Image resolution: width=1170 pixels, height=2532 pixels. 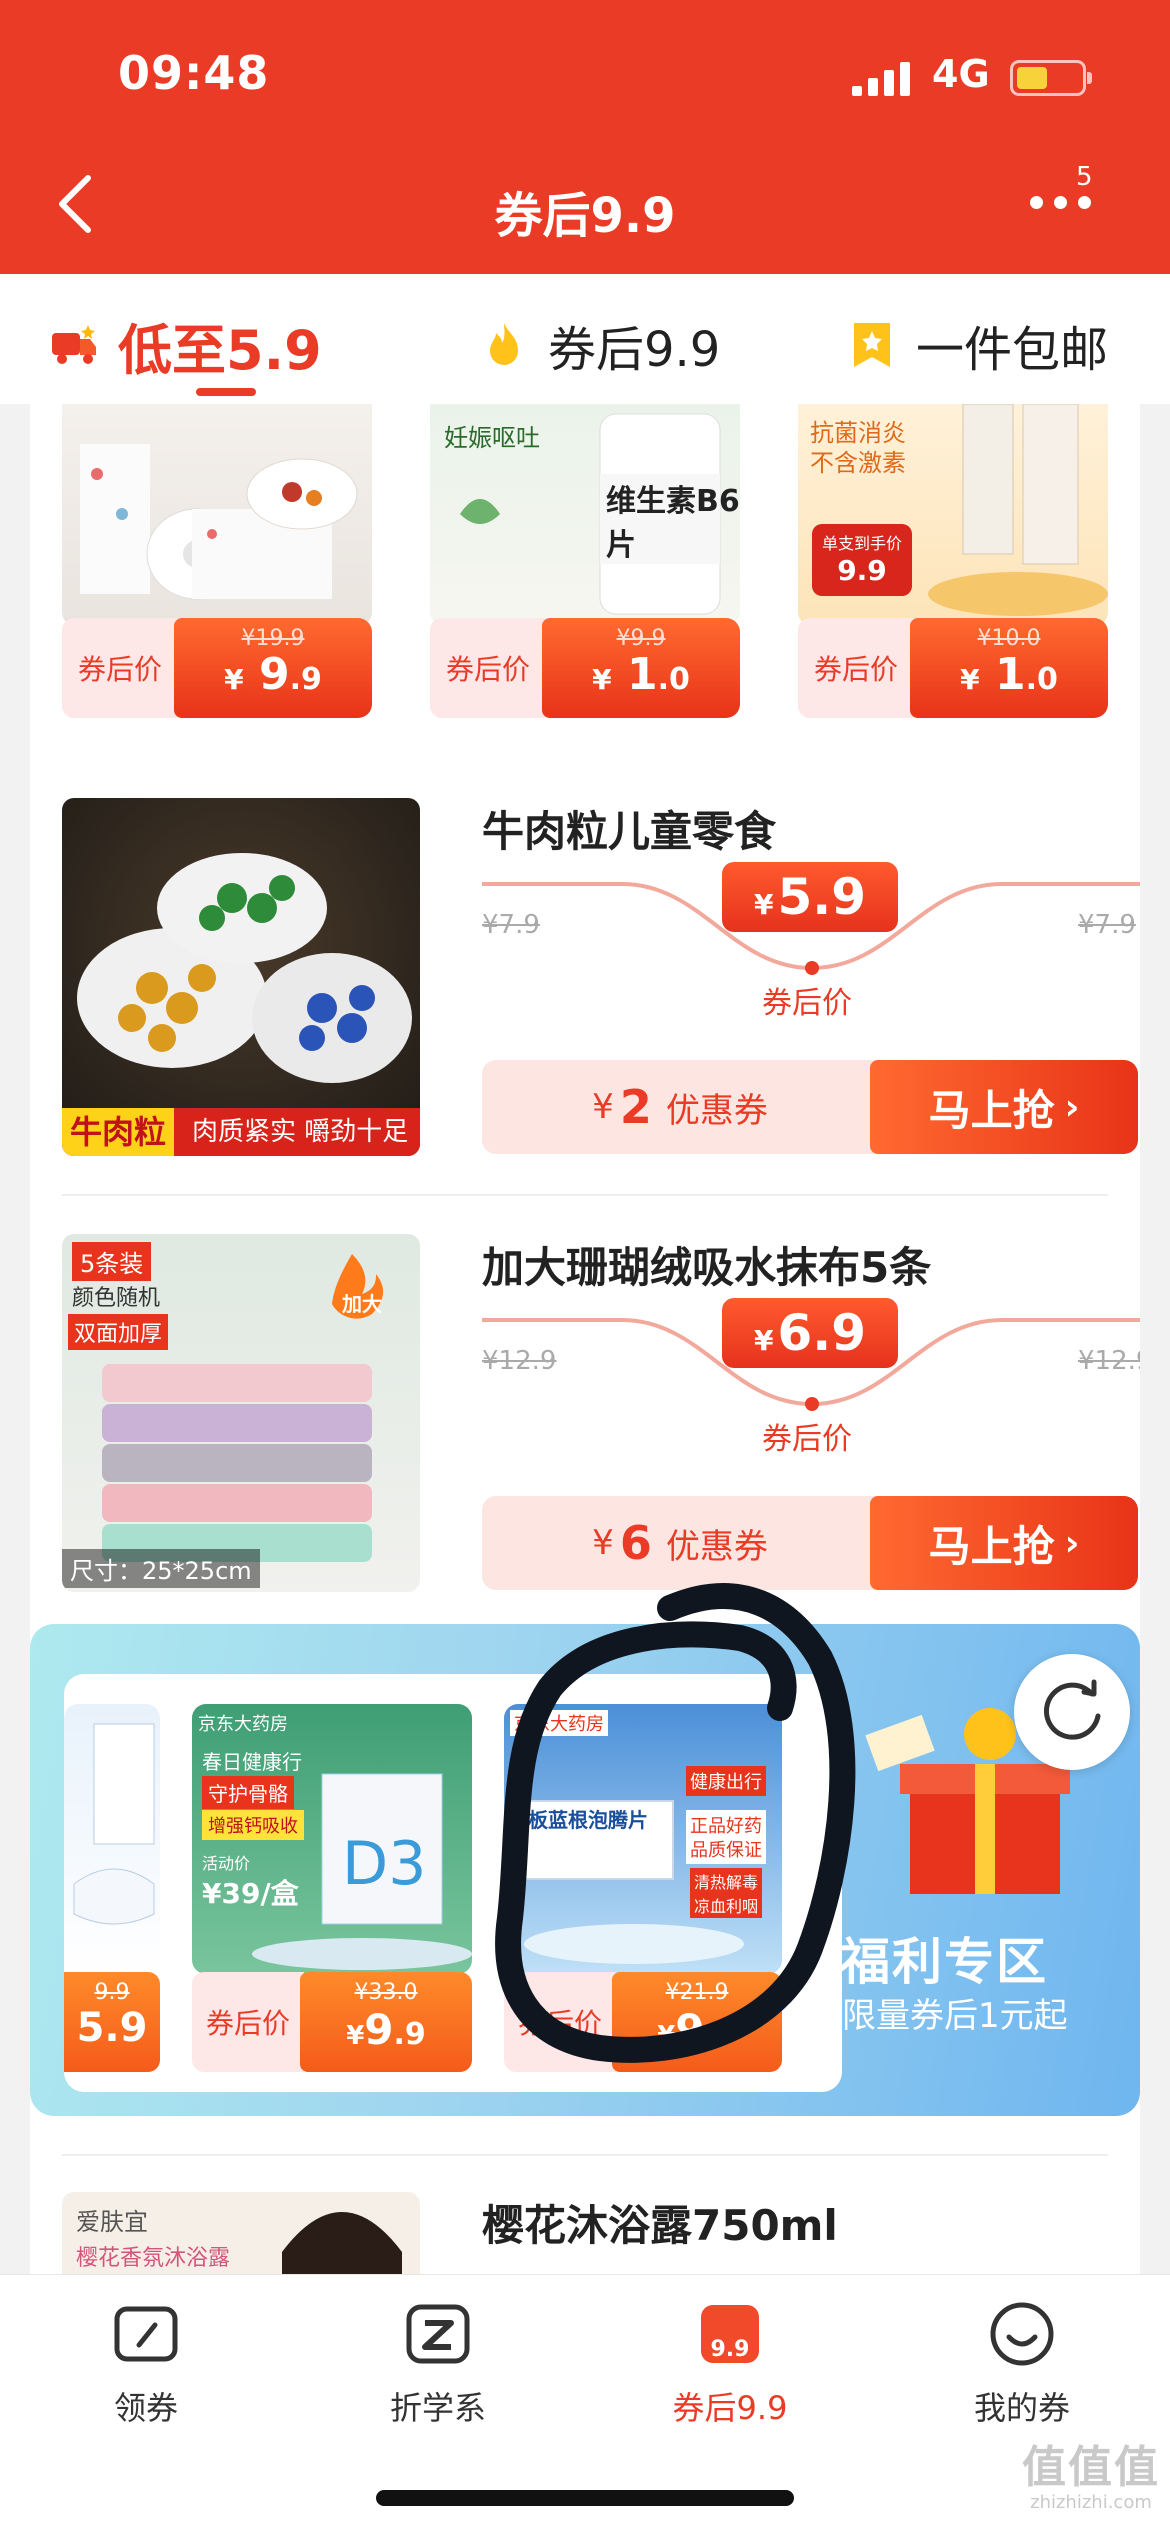 I want to click on coupon-amount: ¥2 优惠券, so click(x=680, y=1107).